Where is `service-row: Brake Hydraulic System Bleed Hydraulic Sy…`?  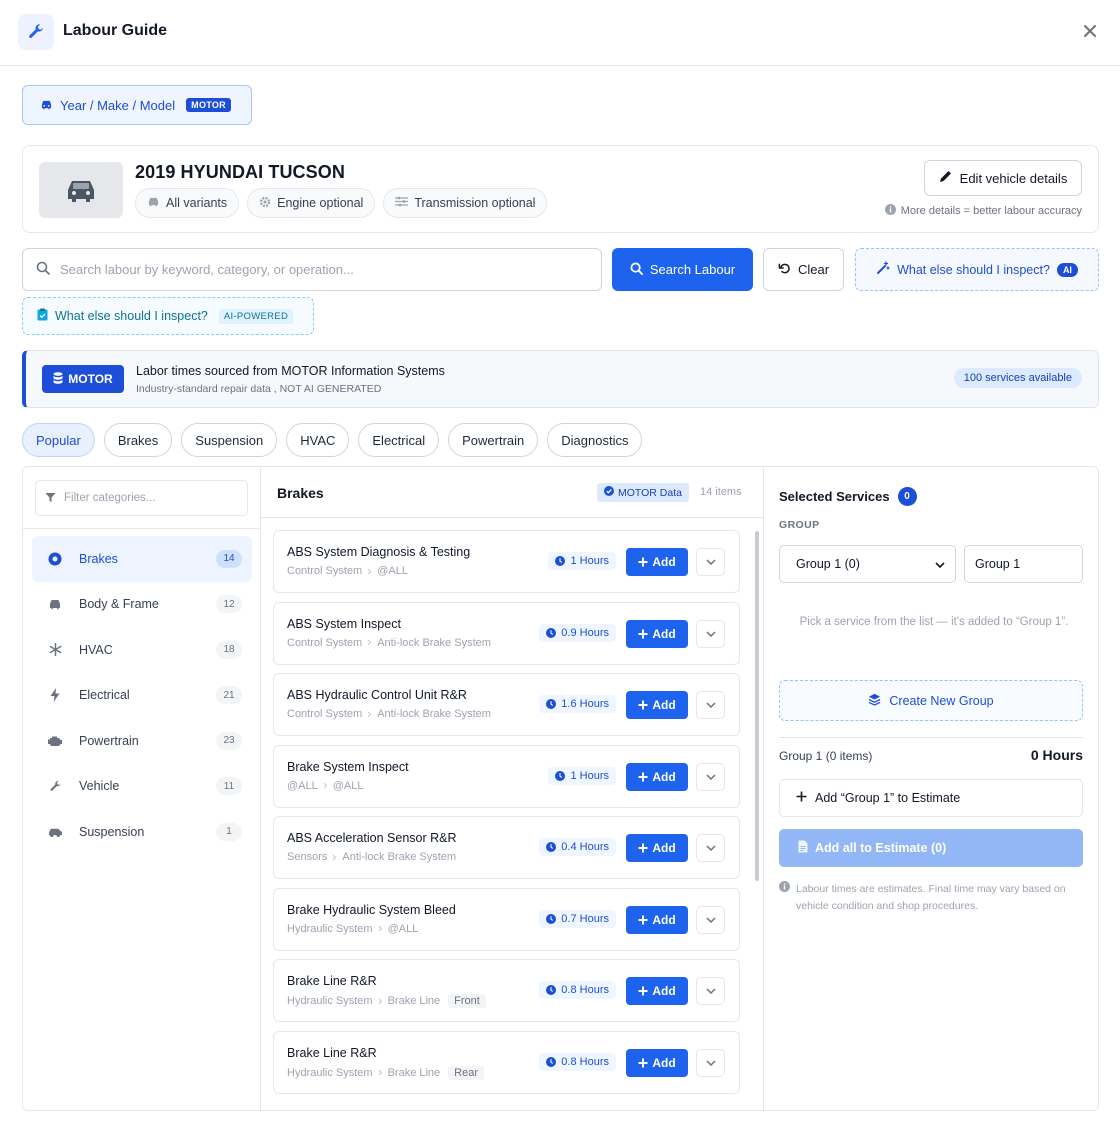
service-row: Brake Hydraulic System Bleed Hydraulic Sy… is located at coordinates (506, 919).